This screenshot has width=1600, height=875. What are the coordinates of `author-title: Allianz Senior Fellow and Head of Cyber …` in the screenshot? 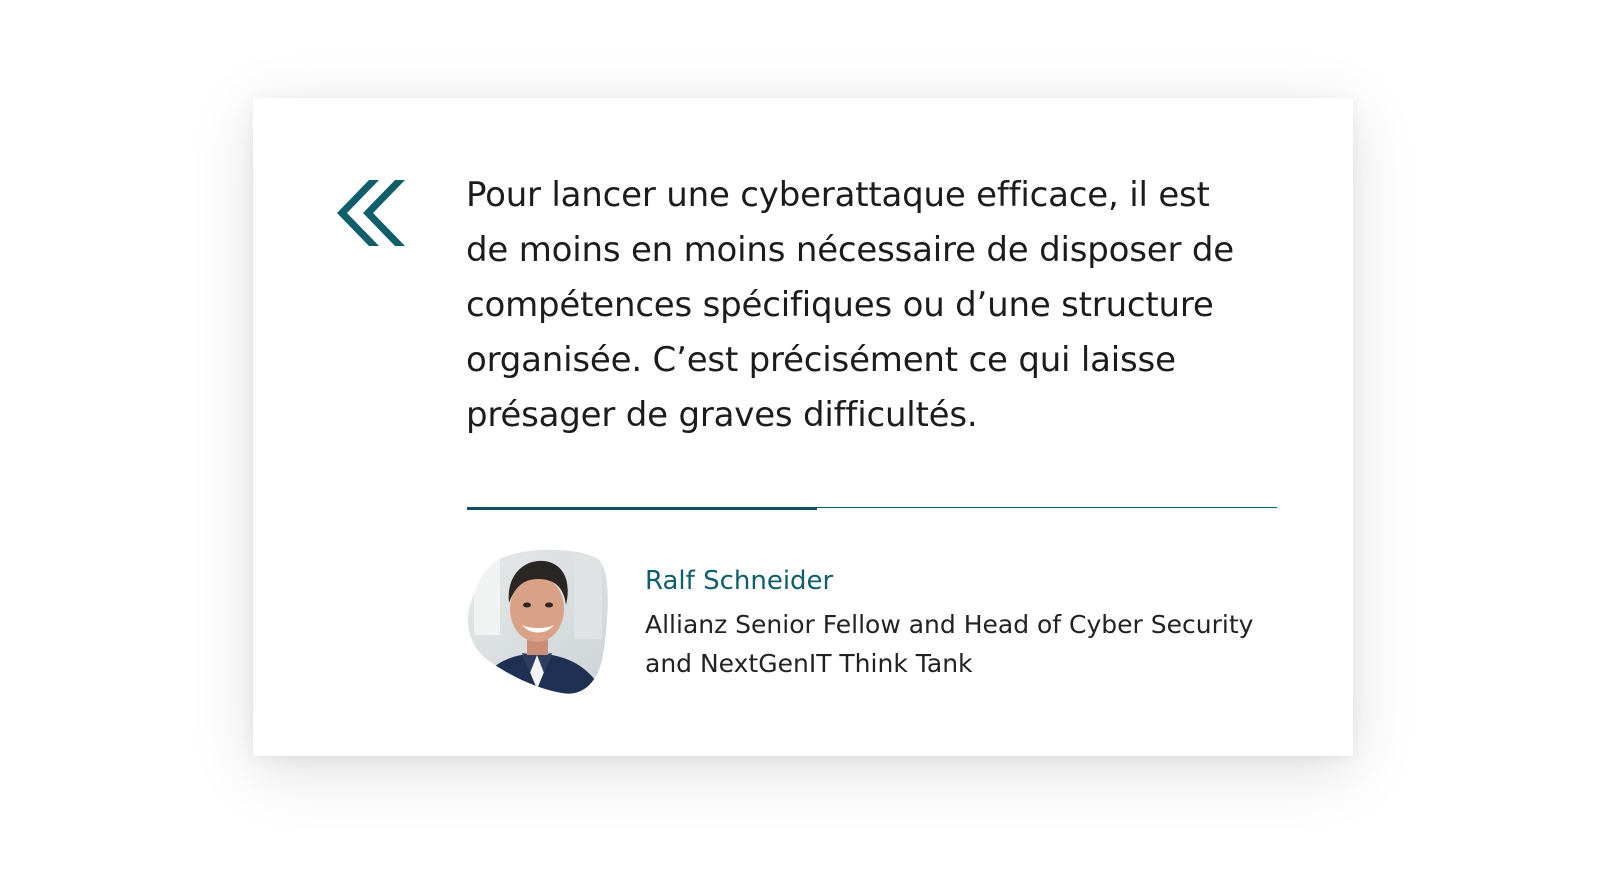 It's located at (970, 644).